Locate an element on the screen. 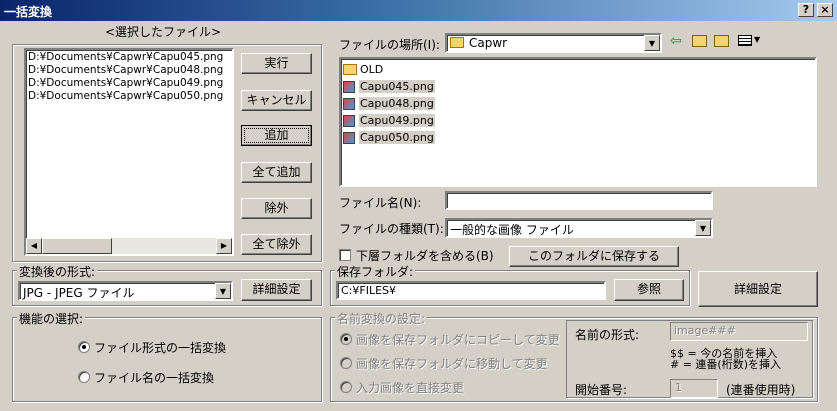 The width and height of the screenshot is (837, 411). name-hint-sequence: # = 連番(桁数)を挿入 is located at coordinates (726, 364).